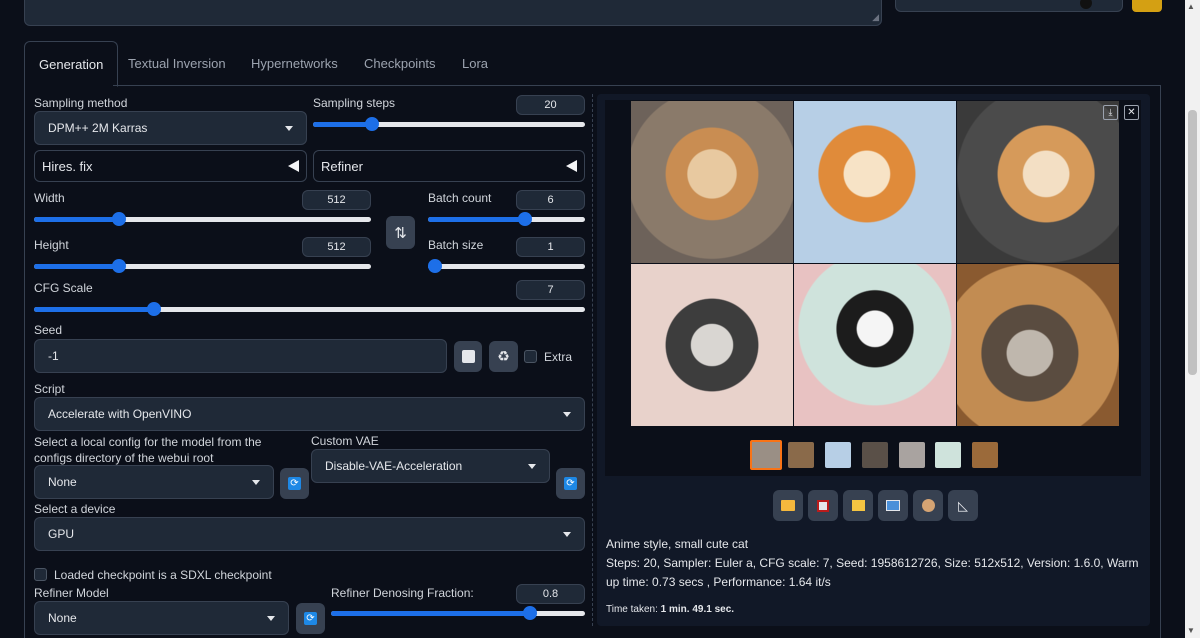  What do you see at coordinates (49, 198) in the screenshot?
I see `width-label: Width` at bounding box center [49, 198].